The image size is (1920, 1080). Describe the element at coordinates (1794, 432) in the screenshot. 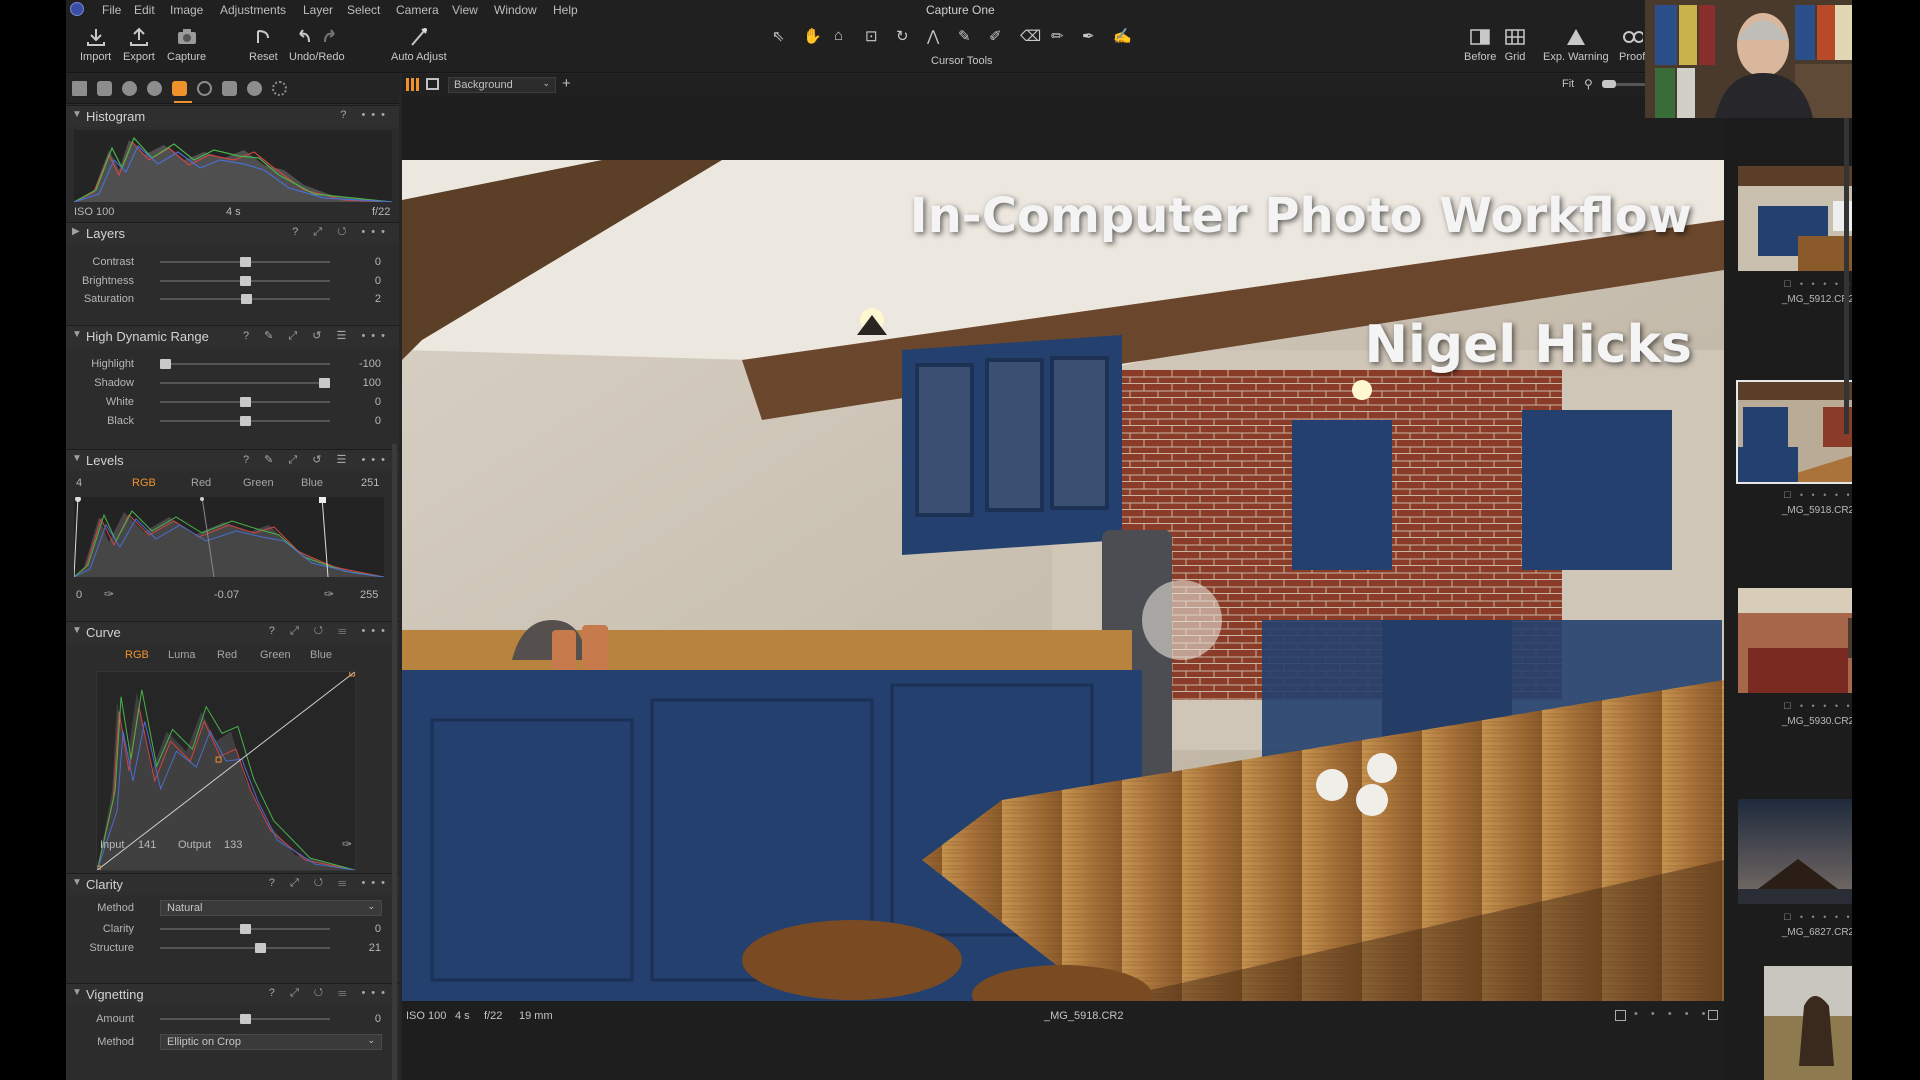

I see `thumbnail-selected` at that location.